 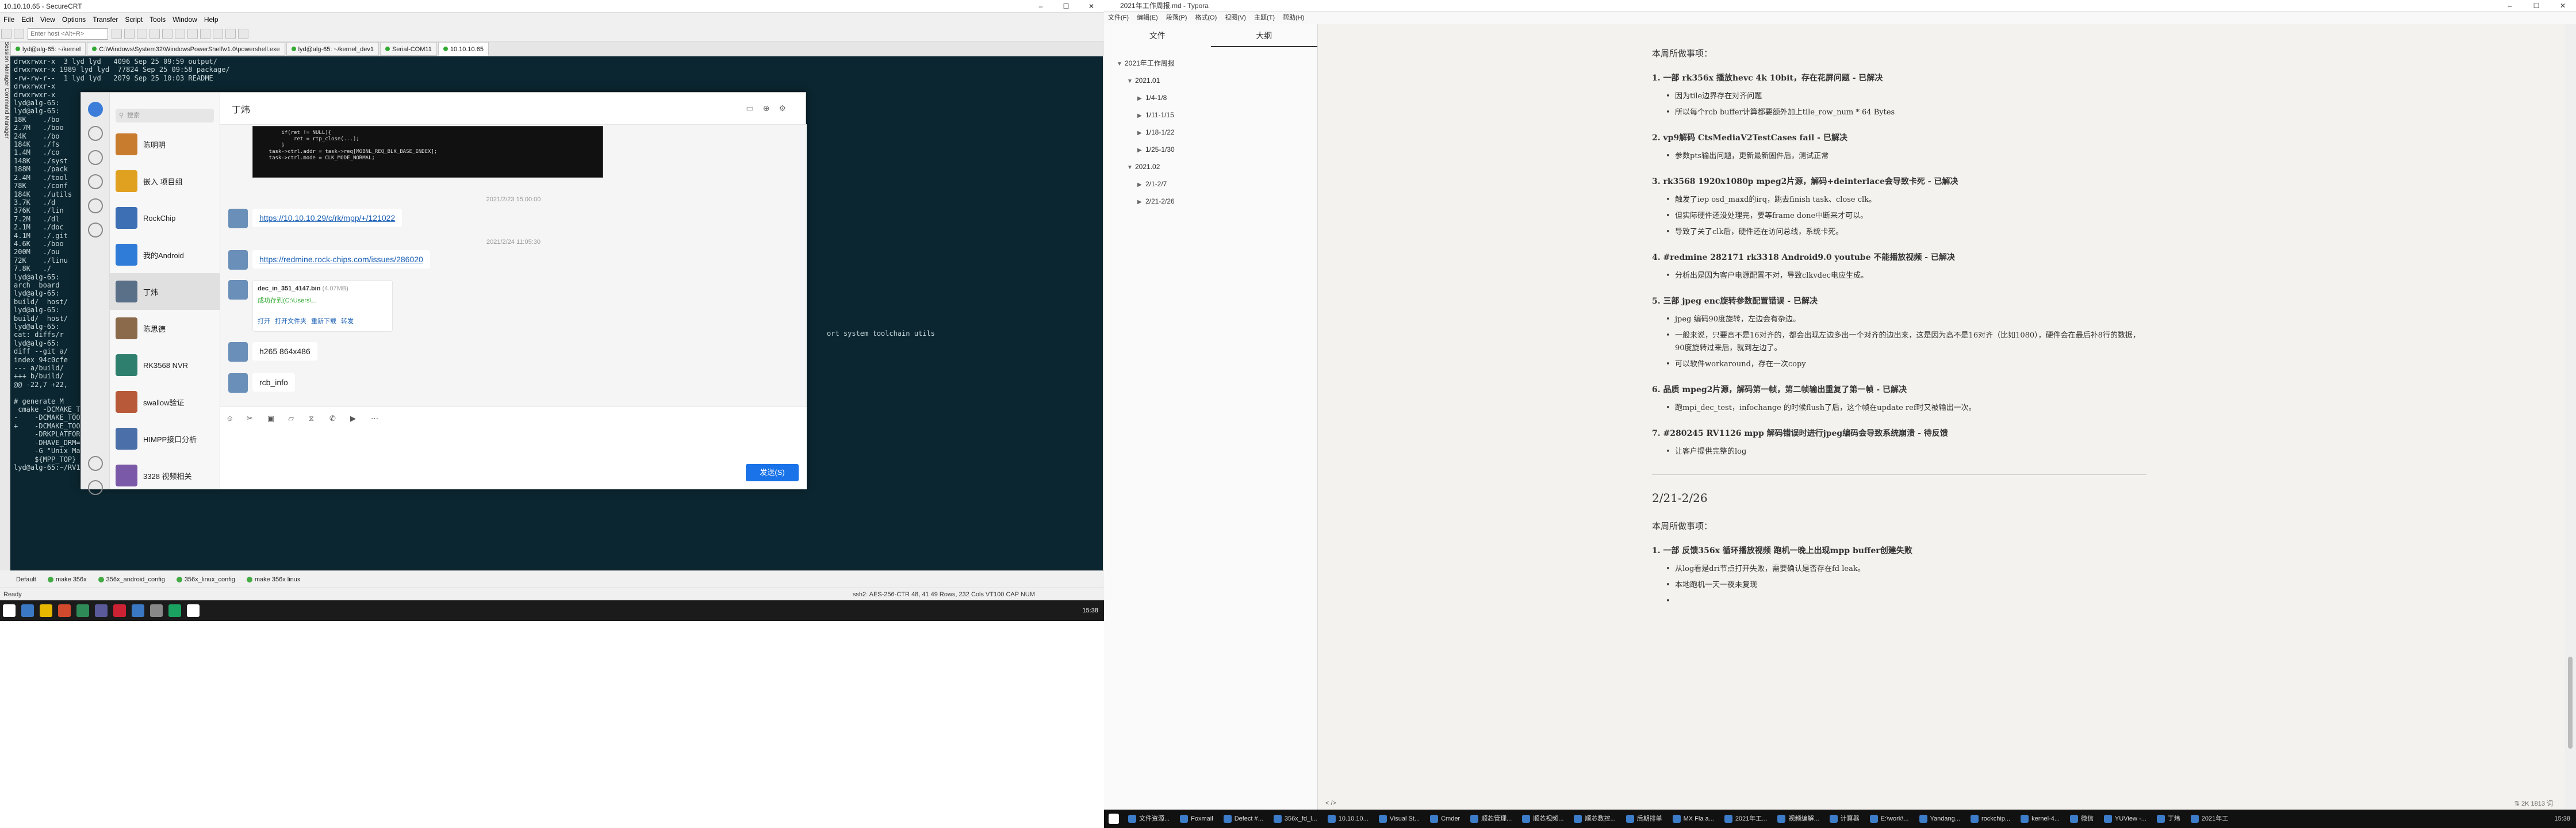 What do you see at coordinates (230, 33) in the screenshot?
I see `help-icon` at bounding box center [230, 33].